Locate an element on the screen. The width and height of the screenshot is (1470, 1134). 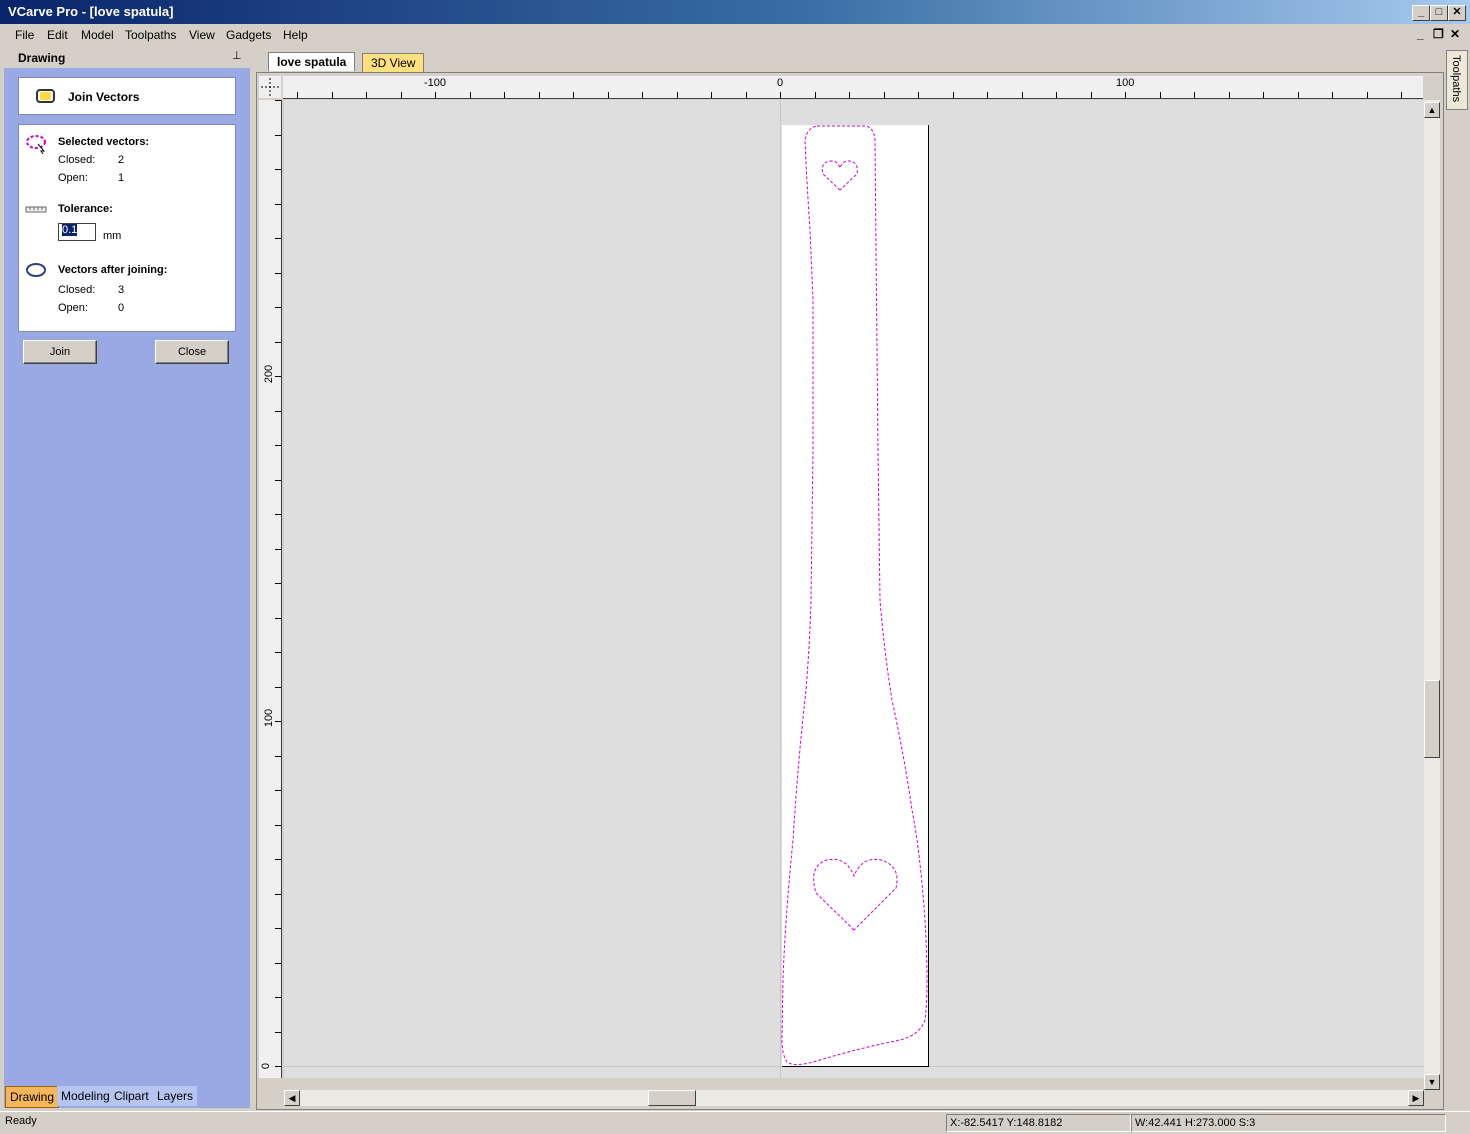
window-title: VCarve Pro - [love spatula] is located at coordinates (91, 11).